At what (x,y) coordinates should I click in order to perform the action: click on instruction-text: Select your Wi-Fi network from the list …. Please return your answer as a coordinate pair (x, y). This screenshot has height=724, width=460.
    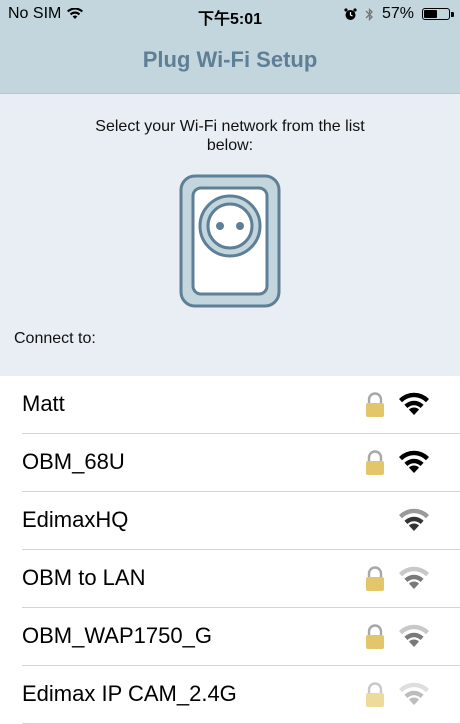
    Looking at the image, I should click on (230, 136).